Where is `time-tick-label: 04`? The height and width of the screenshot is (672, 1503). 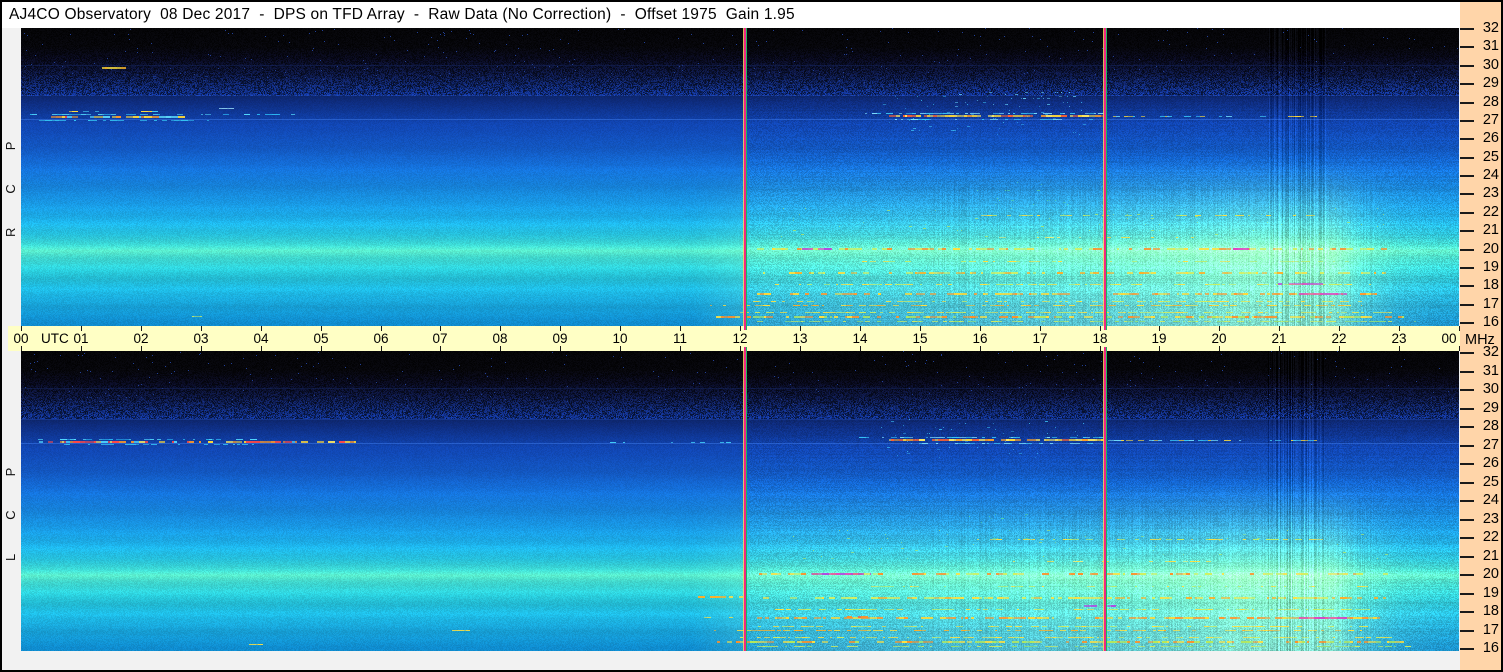 time-tick-label: 04 is located at coordinates (261, 338).